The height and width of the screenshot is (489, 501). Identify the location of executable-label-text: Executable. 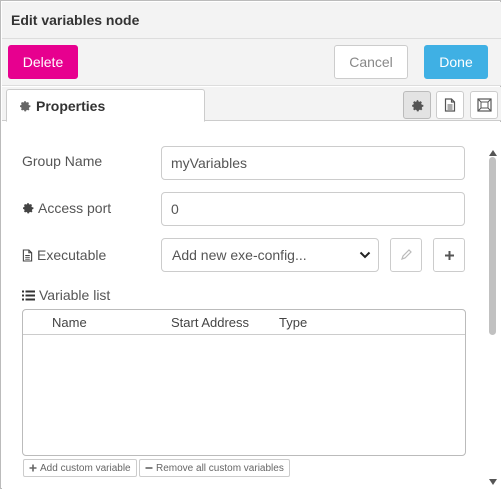
(72, 255).